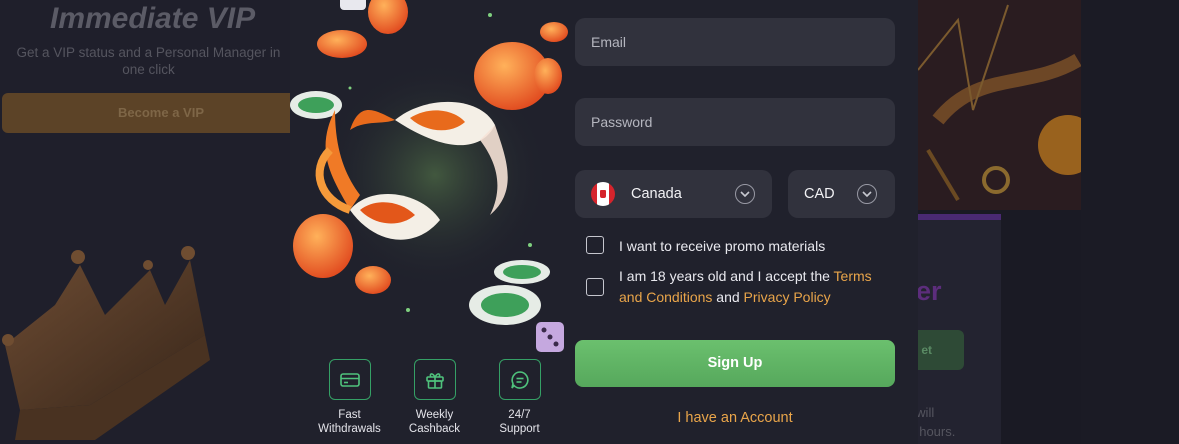 The image size is (1179, 444). I want to click on feature-label-line1: 24/7, so click(519, 415).